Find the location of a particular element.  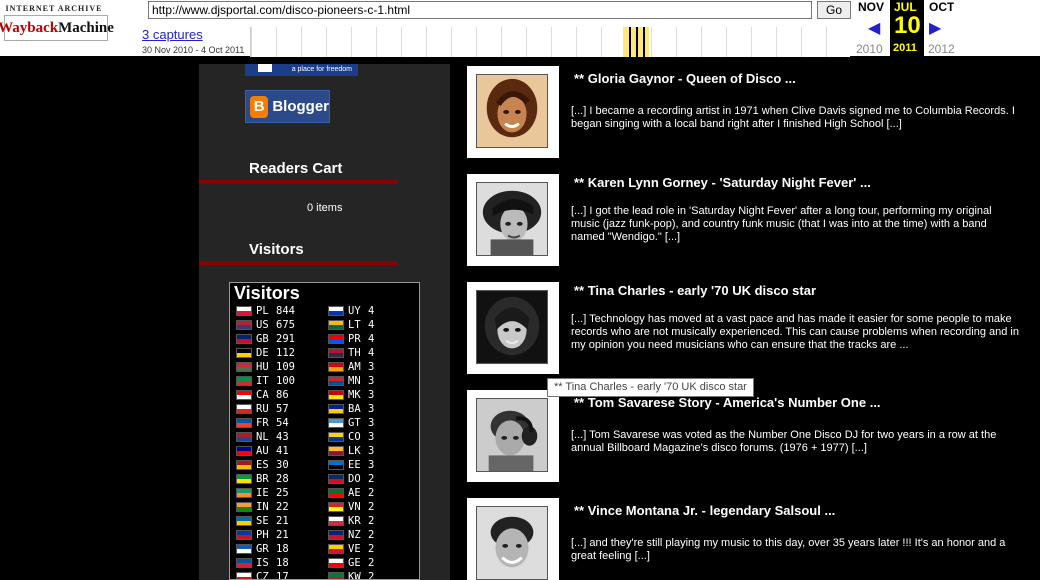

capture-sparkline is located at coordinates (550, 42).